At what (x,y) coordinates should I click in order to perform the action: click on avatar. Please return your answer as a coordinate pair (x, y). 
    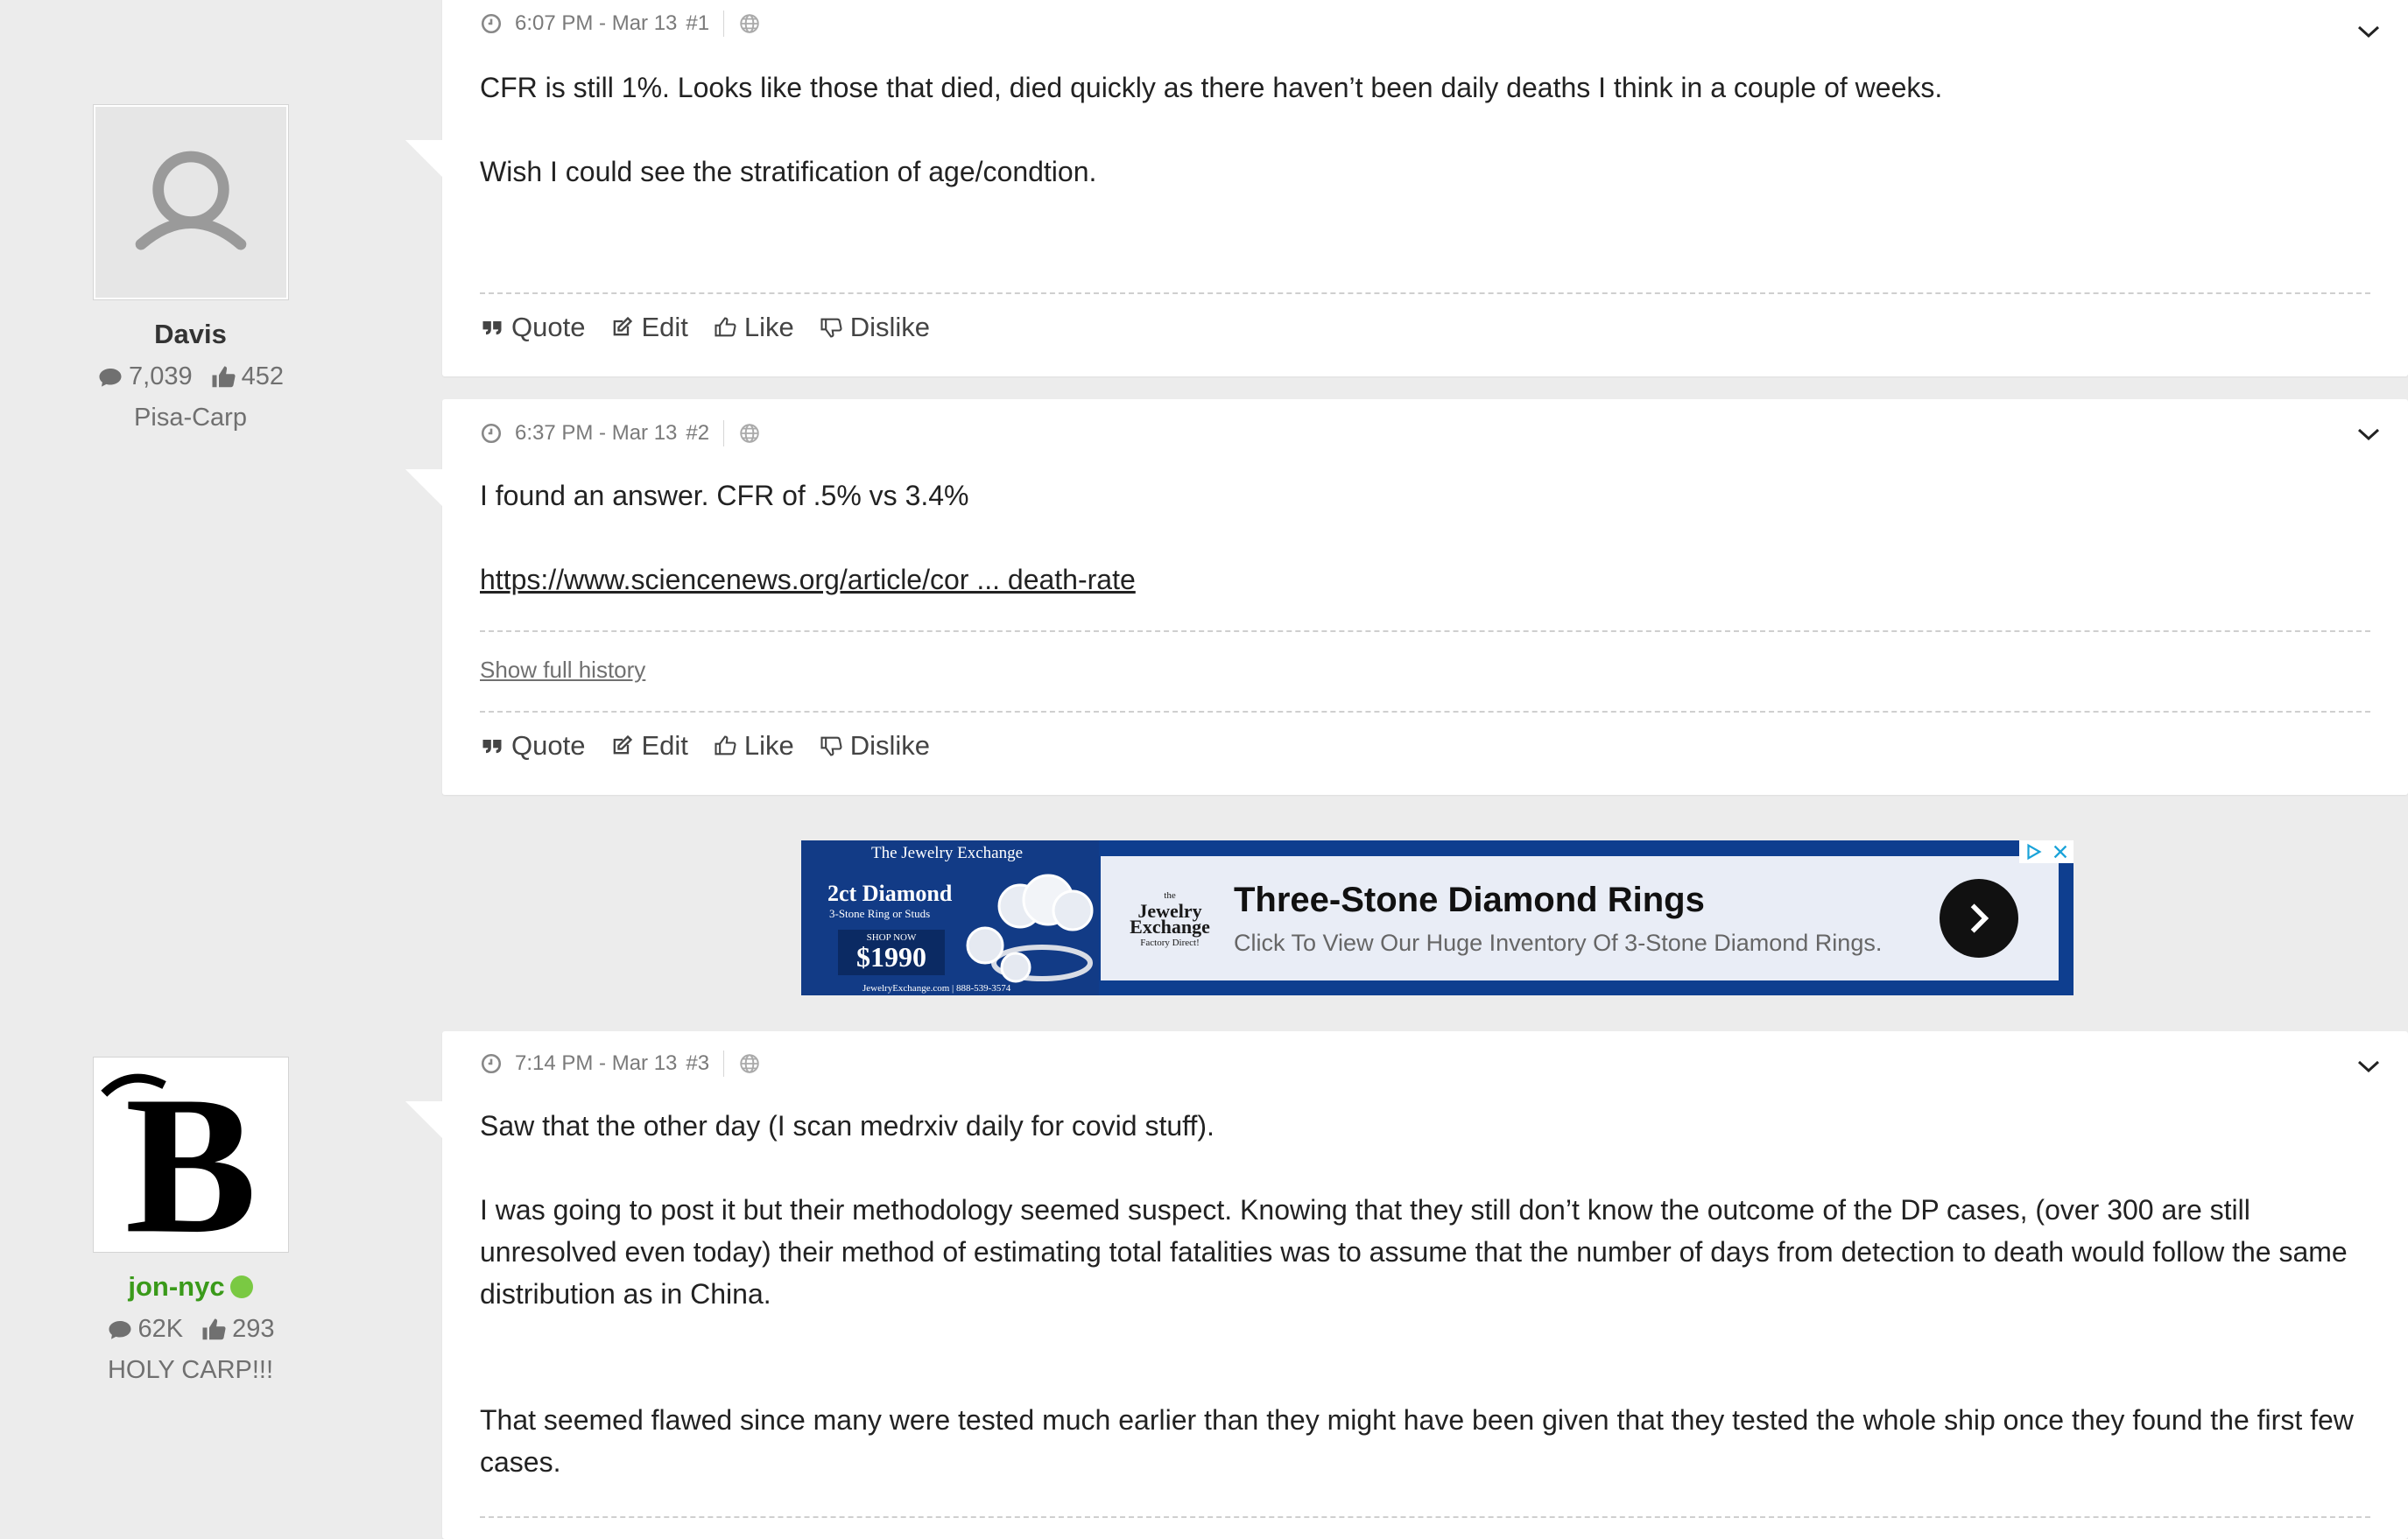
    Looking at the image, I should click on (190, 202).